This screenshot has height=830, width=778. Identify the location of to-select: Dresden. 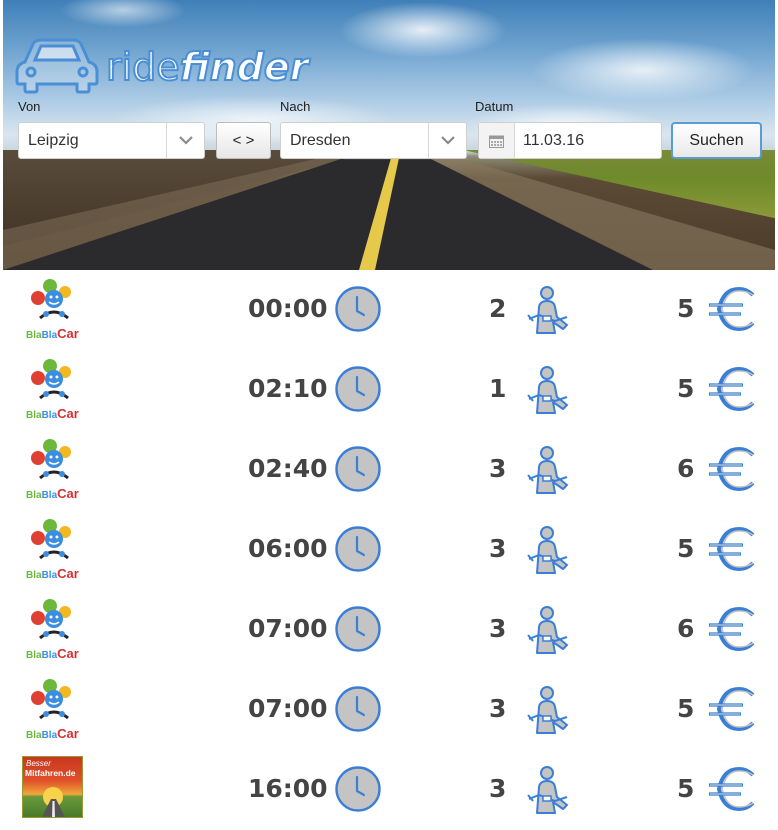
(373, 140).